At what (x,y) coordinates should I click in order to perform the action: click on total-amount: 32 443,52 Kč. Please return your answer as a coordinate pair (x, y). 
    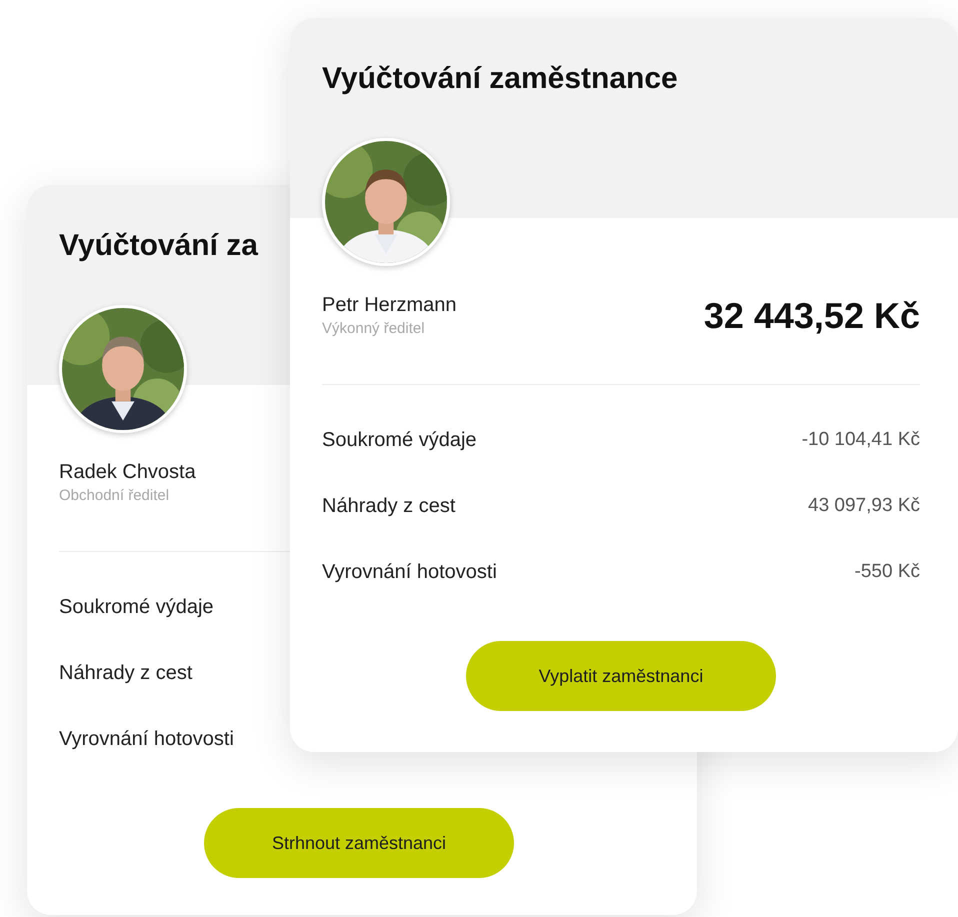
    Looking at the image, I should click on (812, 316).